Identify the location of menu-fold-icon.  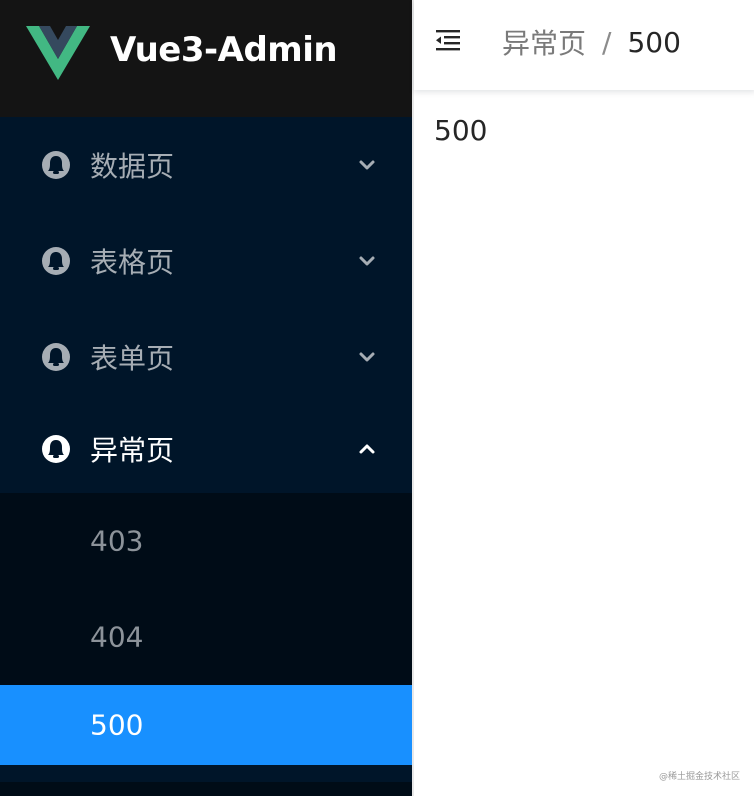
(448, 40).